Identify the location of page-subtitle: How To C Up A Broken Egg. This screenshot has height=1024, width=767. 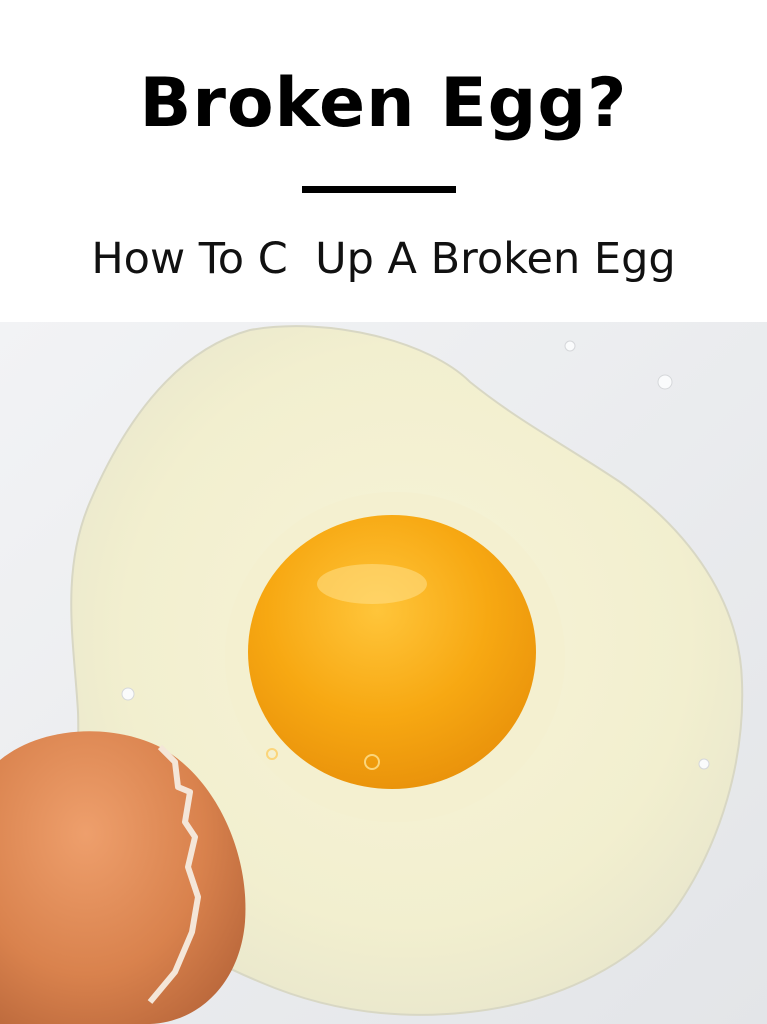
(383, 259).